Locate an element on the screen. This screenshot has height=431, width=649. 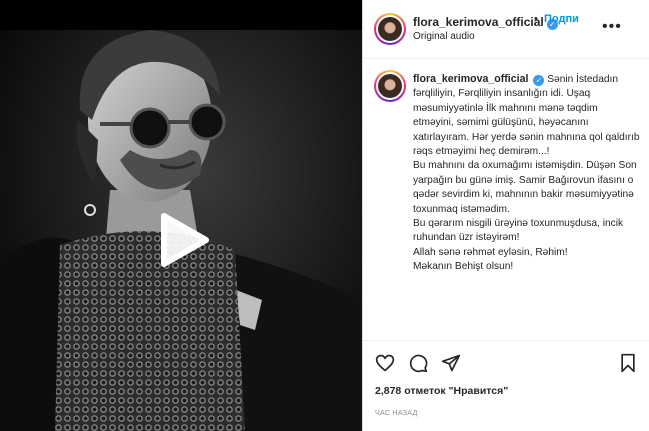
audio-label: Original audio is located at coordinates (444, 36).